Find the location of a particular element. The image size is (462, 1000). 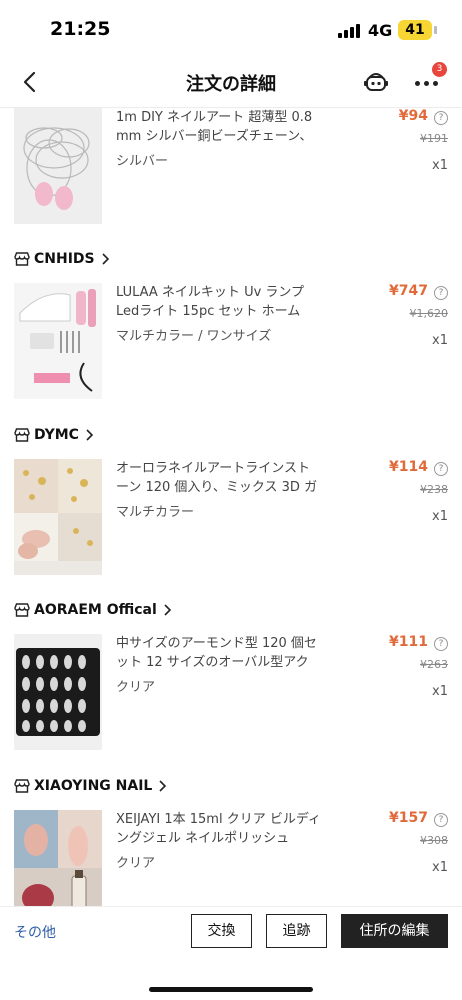

other-options-link: その他 is located at coordinates (35, 932).